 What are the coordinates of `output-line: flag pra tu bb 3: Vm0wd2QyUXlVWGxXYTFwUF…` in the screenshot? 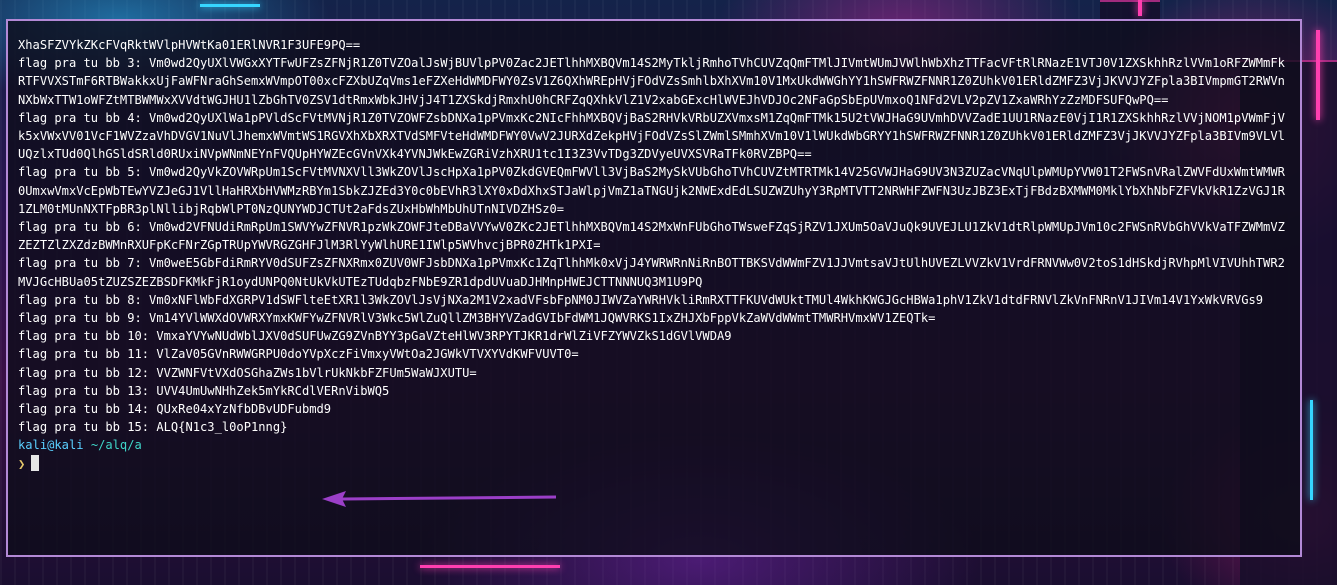 It's located at (651, 81).